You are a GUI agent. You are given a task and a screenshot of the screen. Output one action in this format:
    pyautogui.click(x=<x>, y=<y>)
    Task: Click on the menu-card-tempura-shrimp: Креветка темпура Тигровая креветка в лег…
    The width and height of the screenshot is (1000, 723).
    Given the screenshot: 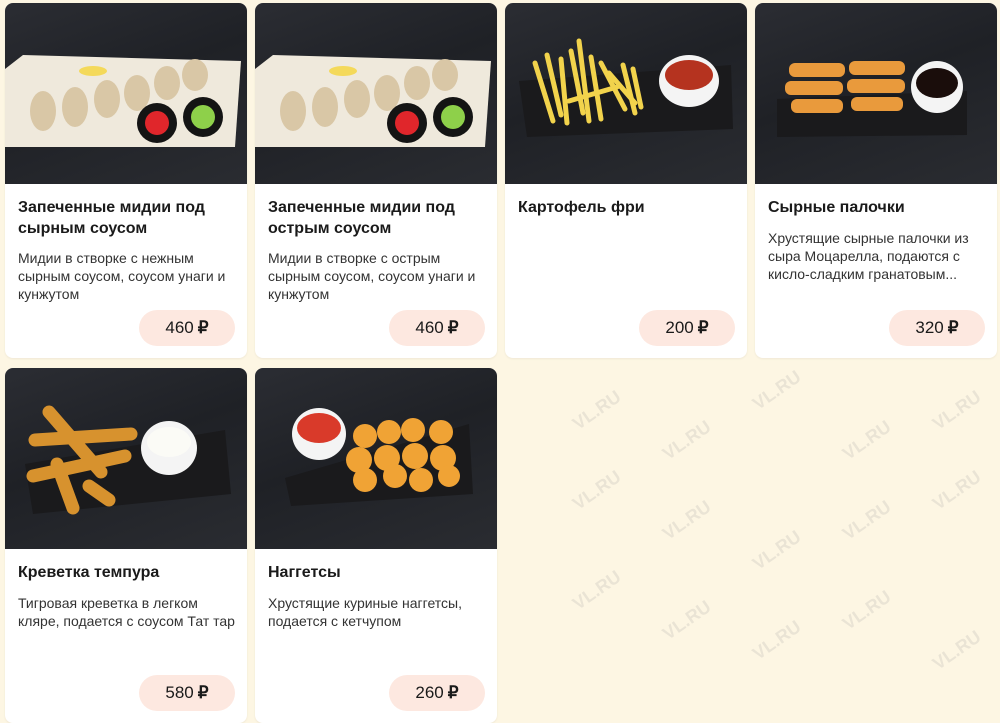 What is the action you would take?
    pyautogui.click(x=126, y=545)
    